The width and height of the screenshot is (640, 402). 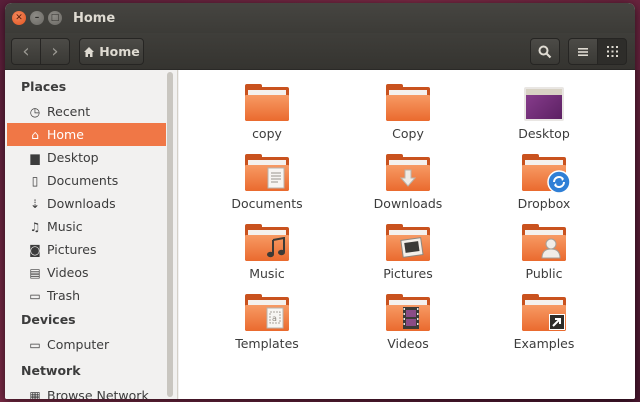 What do you see at coordinates (35, 226) in the screenshot?
I see `music-icon: ♫` at bounding box center [35, 226].